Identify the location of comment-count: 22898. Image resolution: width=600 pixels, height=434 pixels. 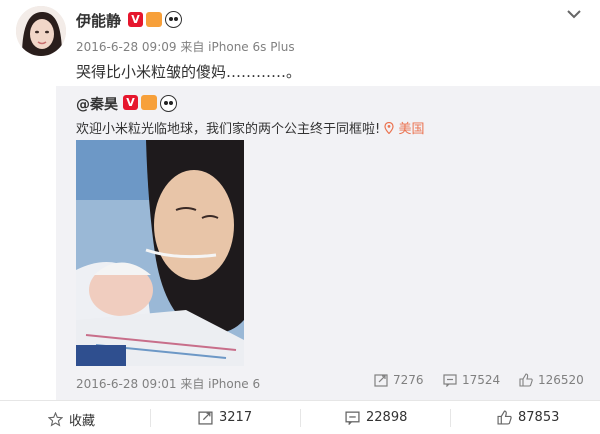
(387, 417).